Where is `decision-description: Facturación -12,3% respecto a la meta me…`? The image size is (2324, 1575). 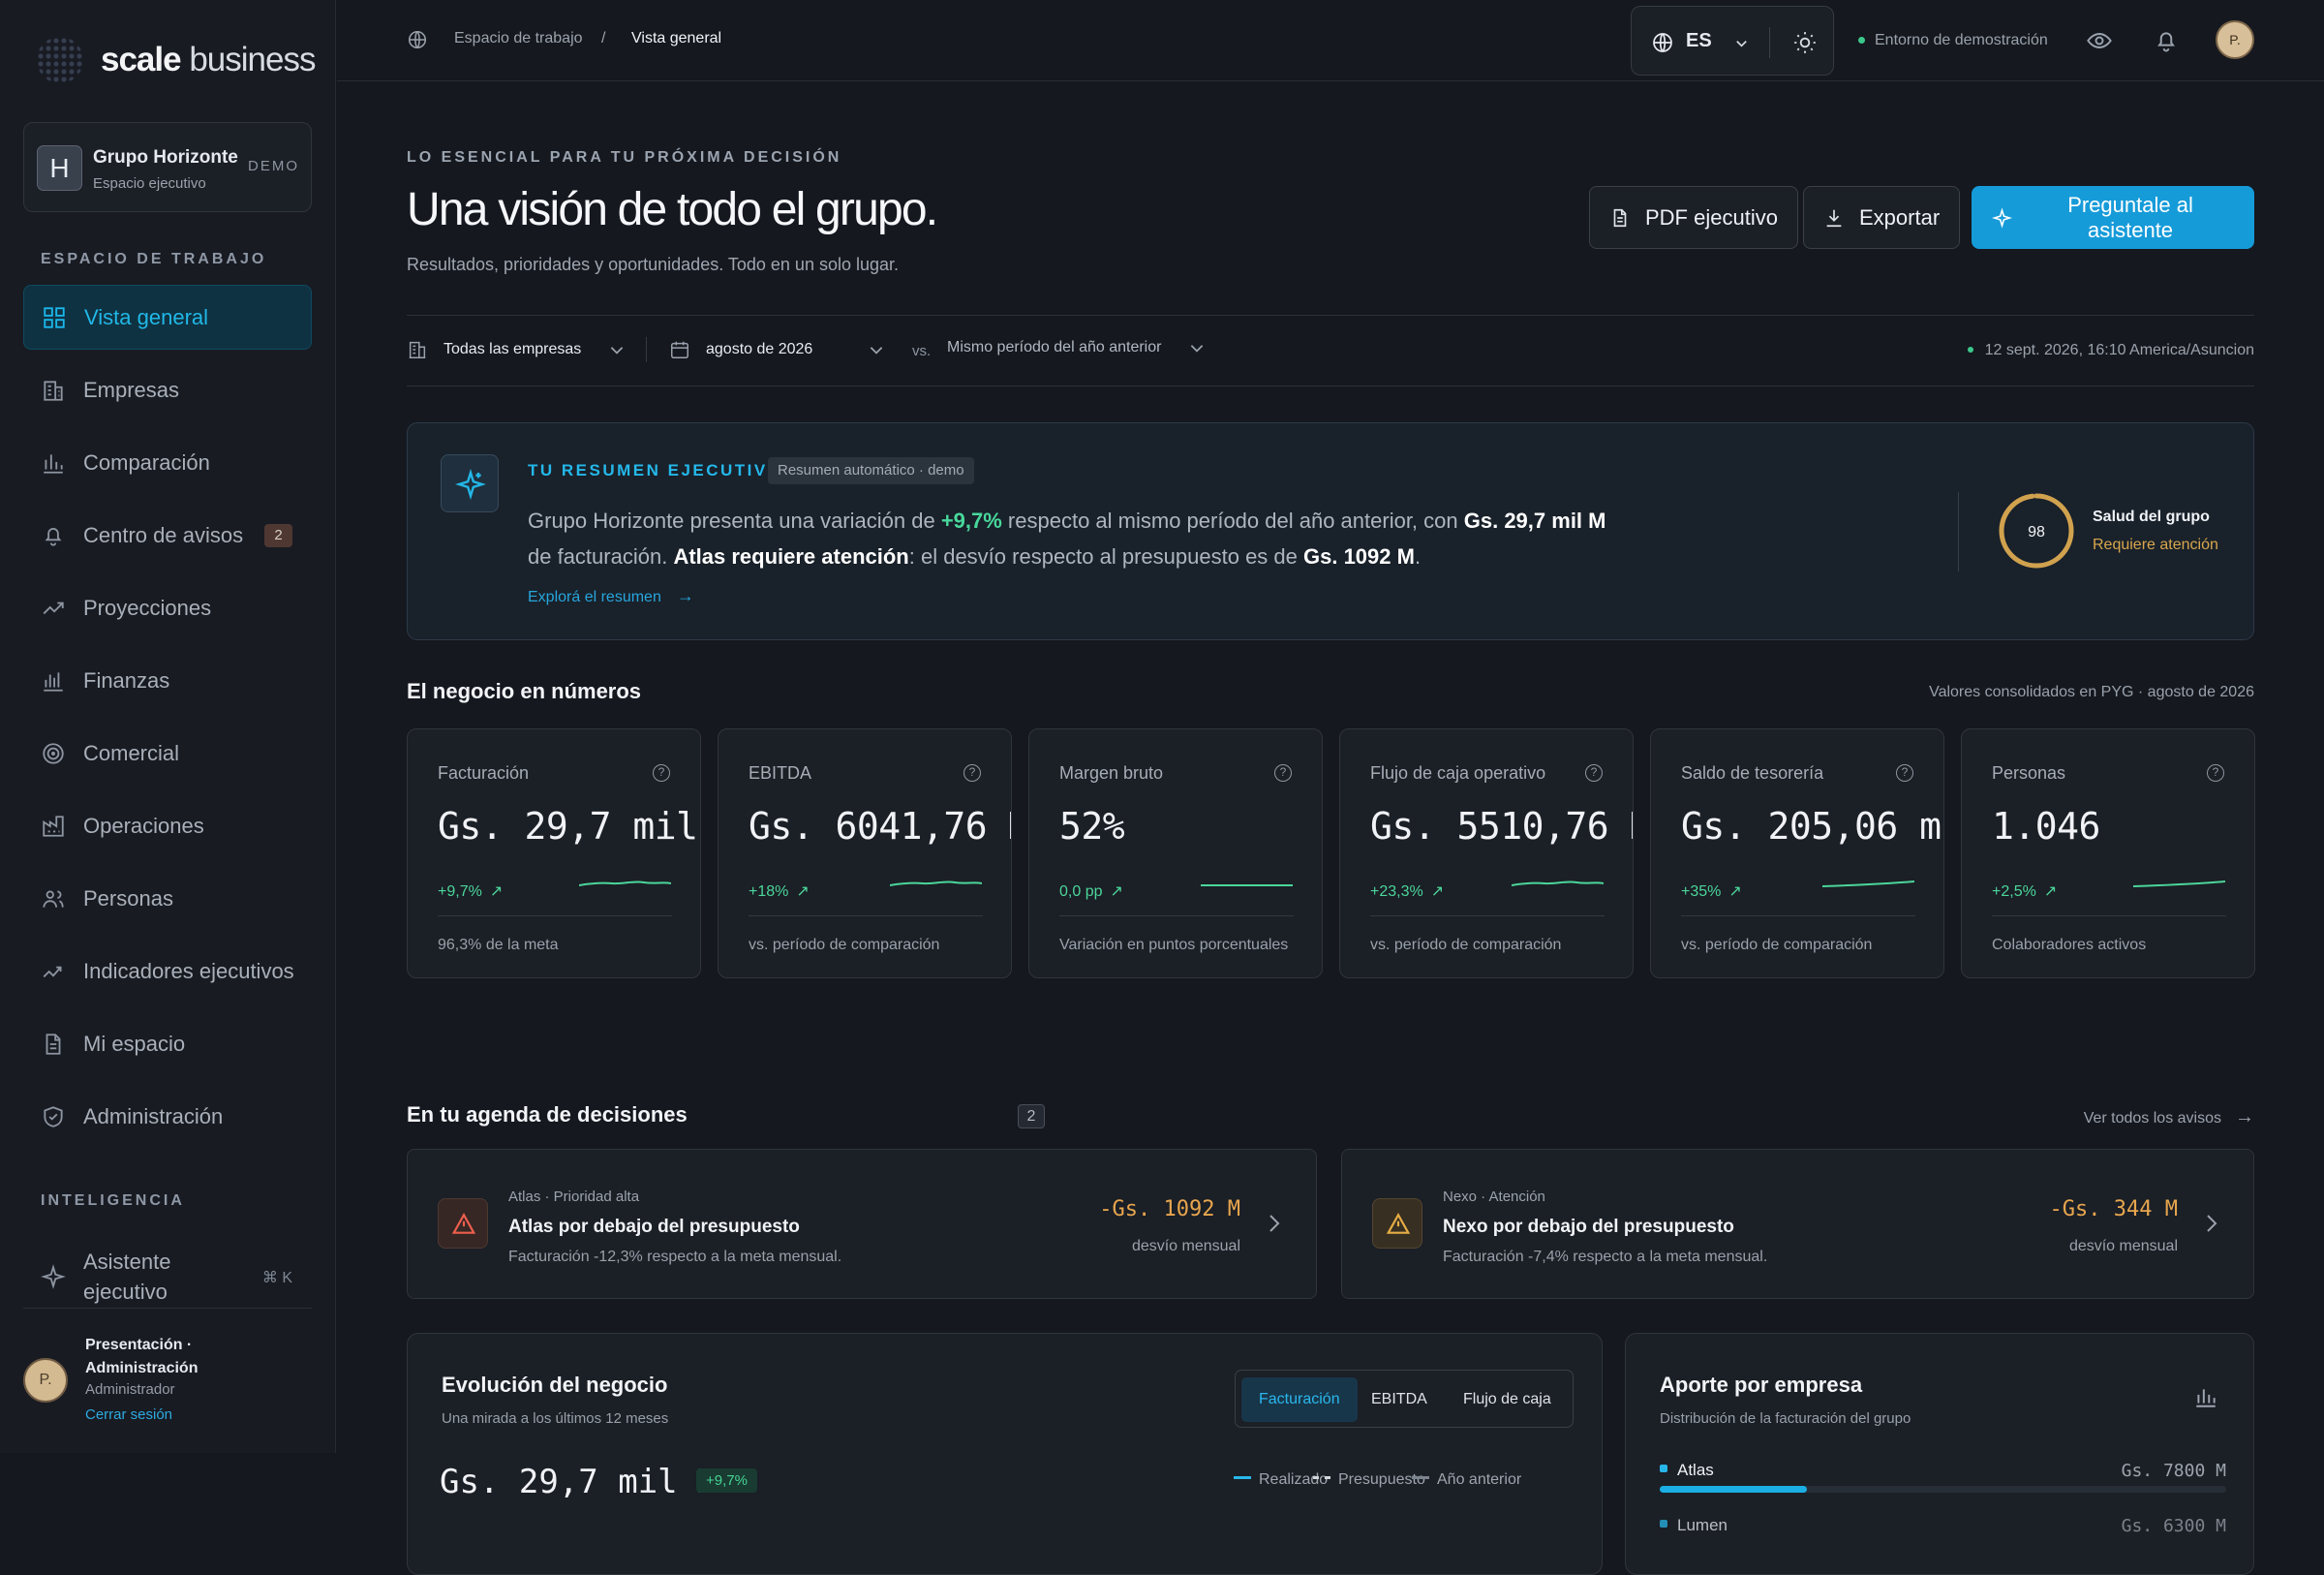 decision-description: Facturación -12,3% respecto a la meta me… is located at coordinates (675, 1257).